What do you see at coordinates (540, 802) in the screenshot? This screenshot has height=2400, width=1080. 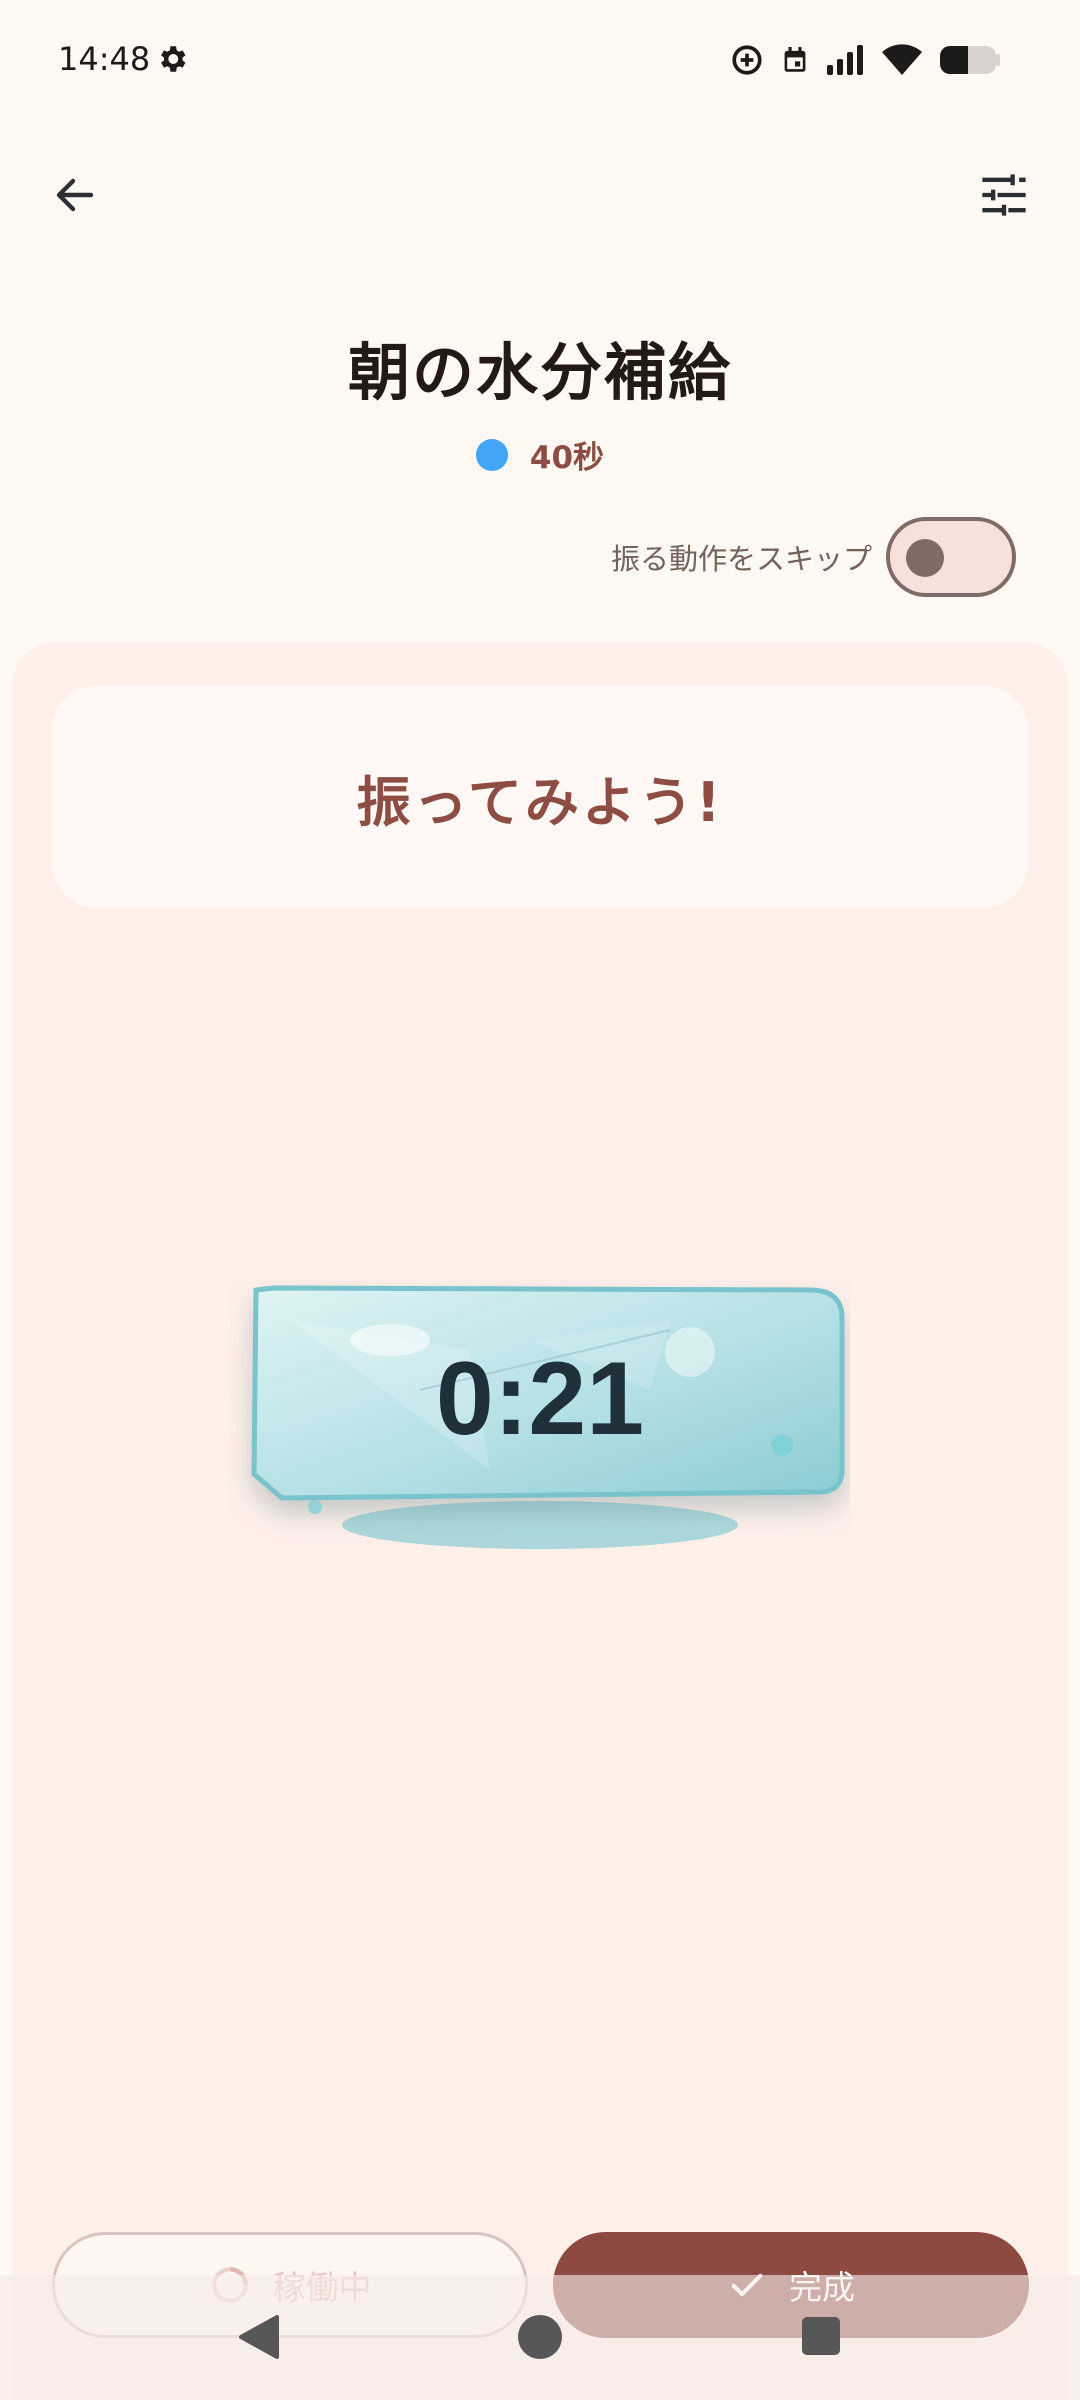 I see `prompt-text: 振ってみよう!` at bounding box center [540, 802].